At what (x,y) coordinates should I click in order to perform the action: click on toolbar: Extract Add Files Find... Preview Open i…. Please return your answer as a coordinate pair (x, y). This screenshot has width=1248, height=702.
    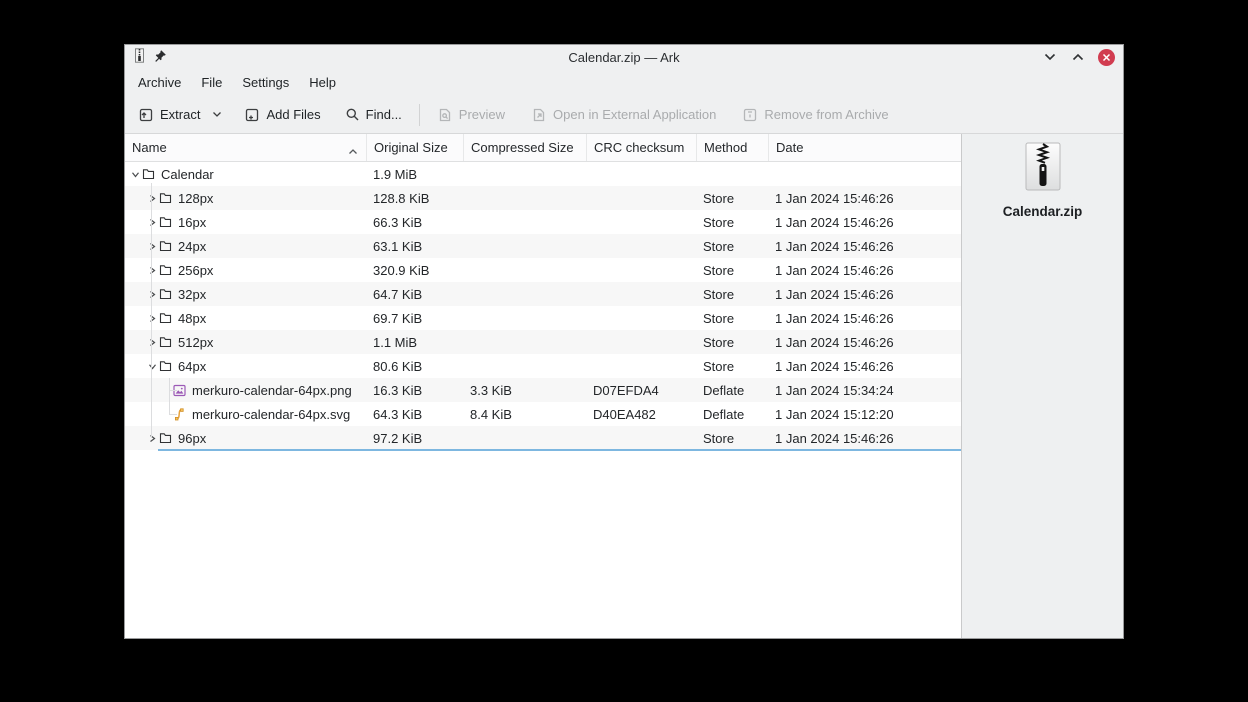
    Looking at the image, I should click on (624, 114).